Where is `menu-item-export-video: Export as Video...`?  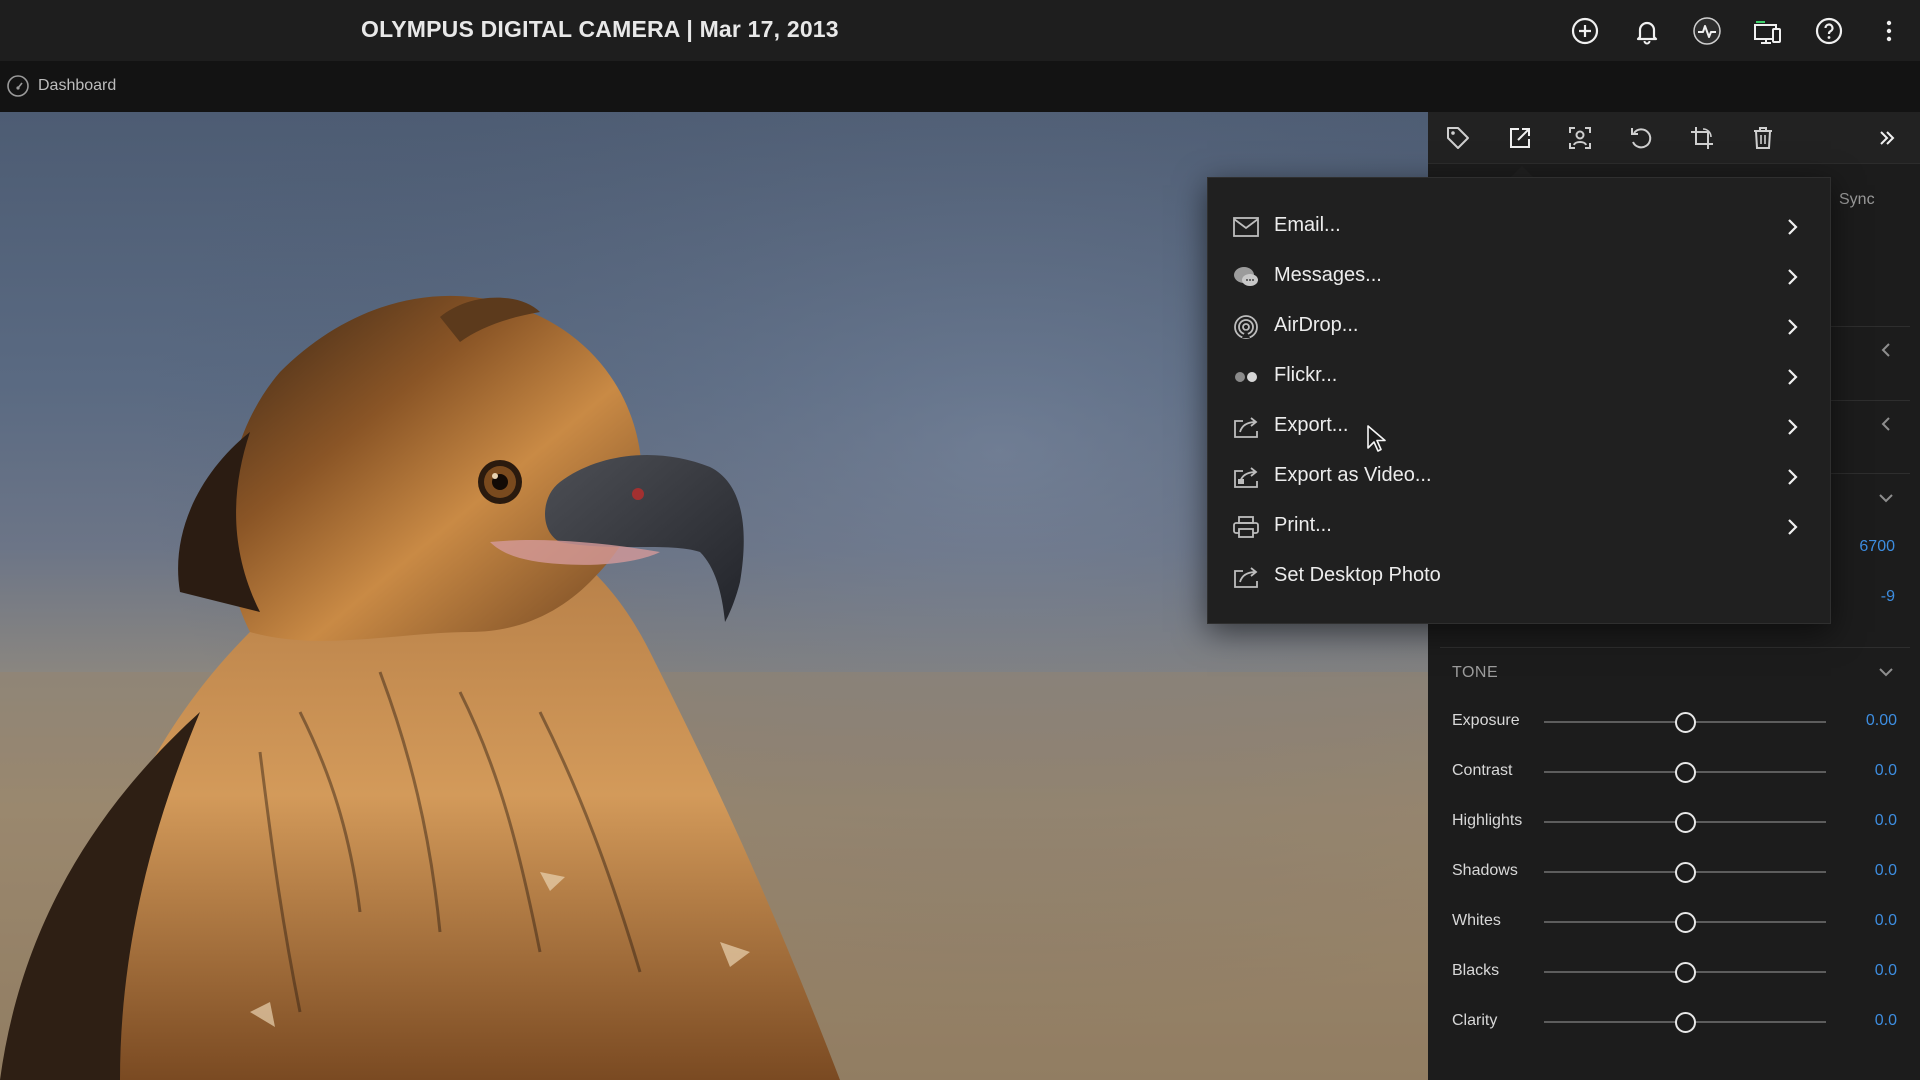
menu-item-export-video: Export as Video... is located at coordinates (1519, 477).